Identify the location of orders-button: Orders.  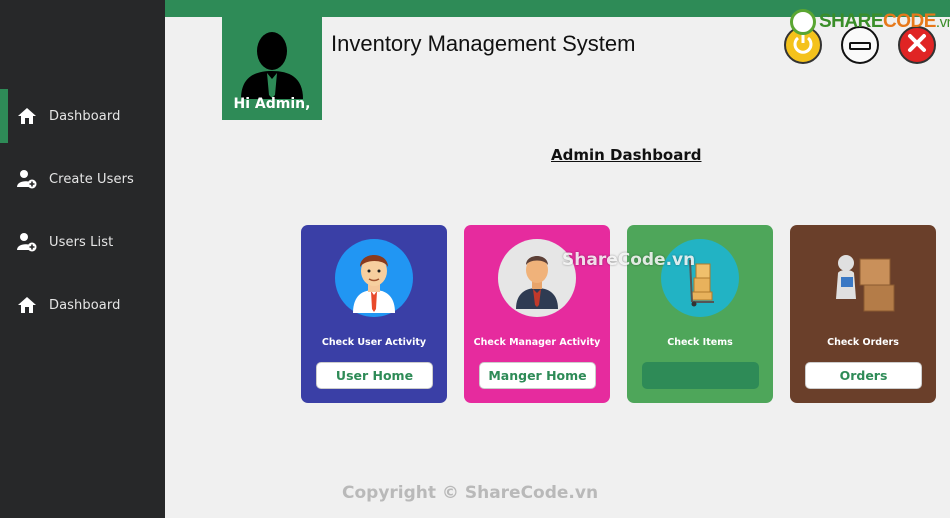
(863, 375).